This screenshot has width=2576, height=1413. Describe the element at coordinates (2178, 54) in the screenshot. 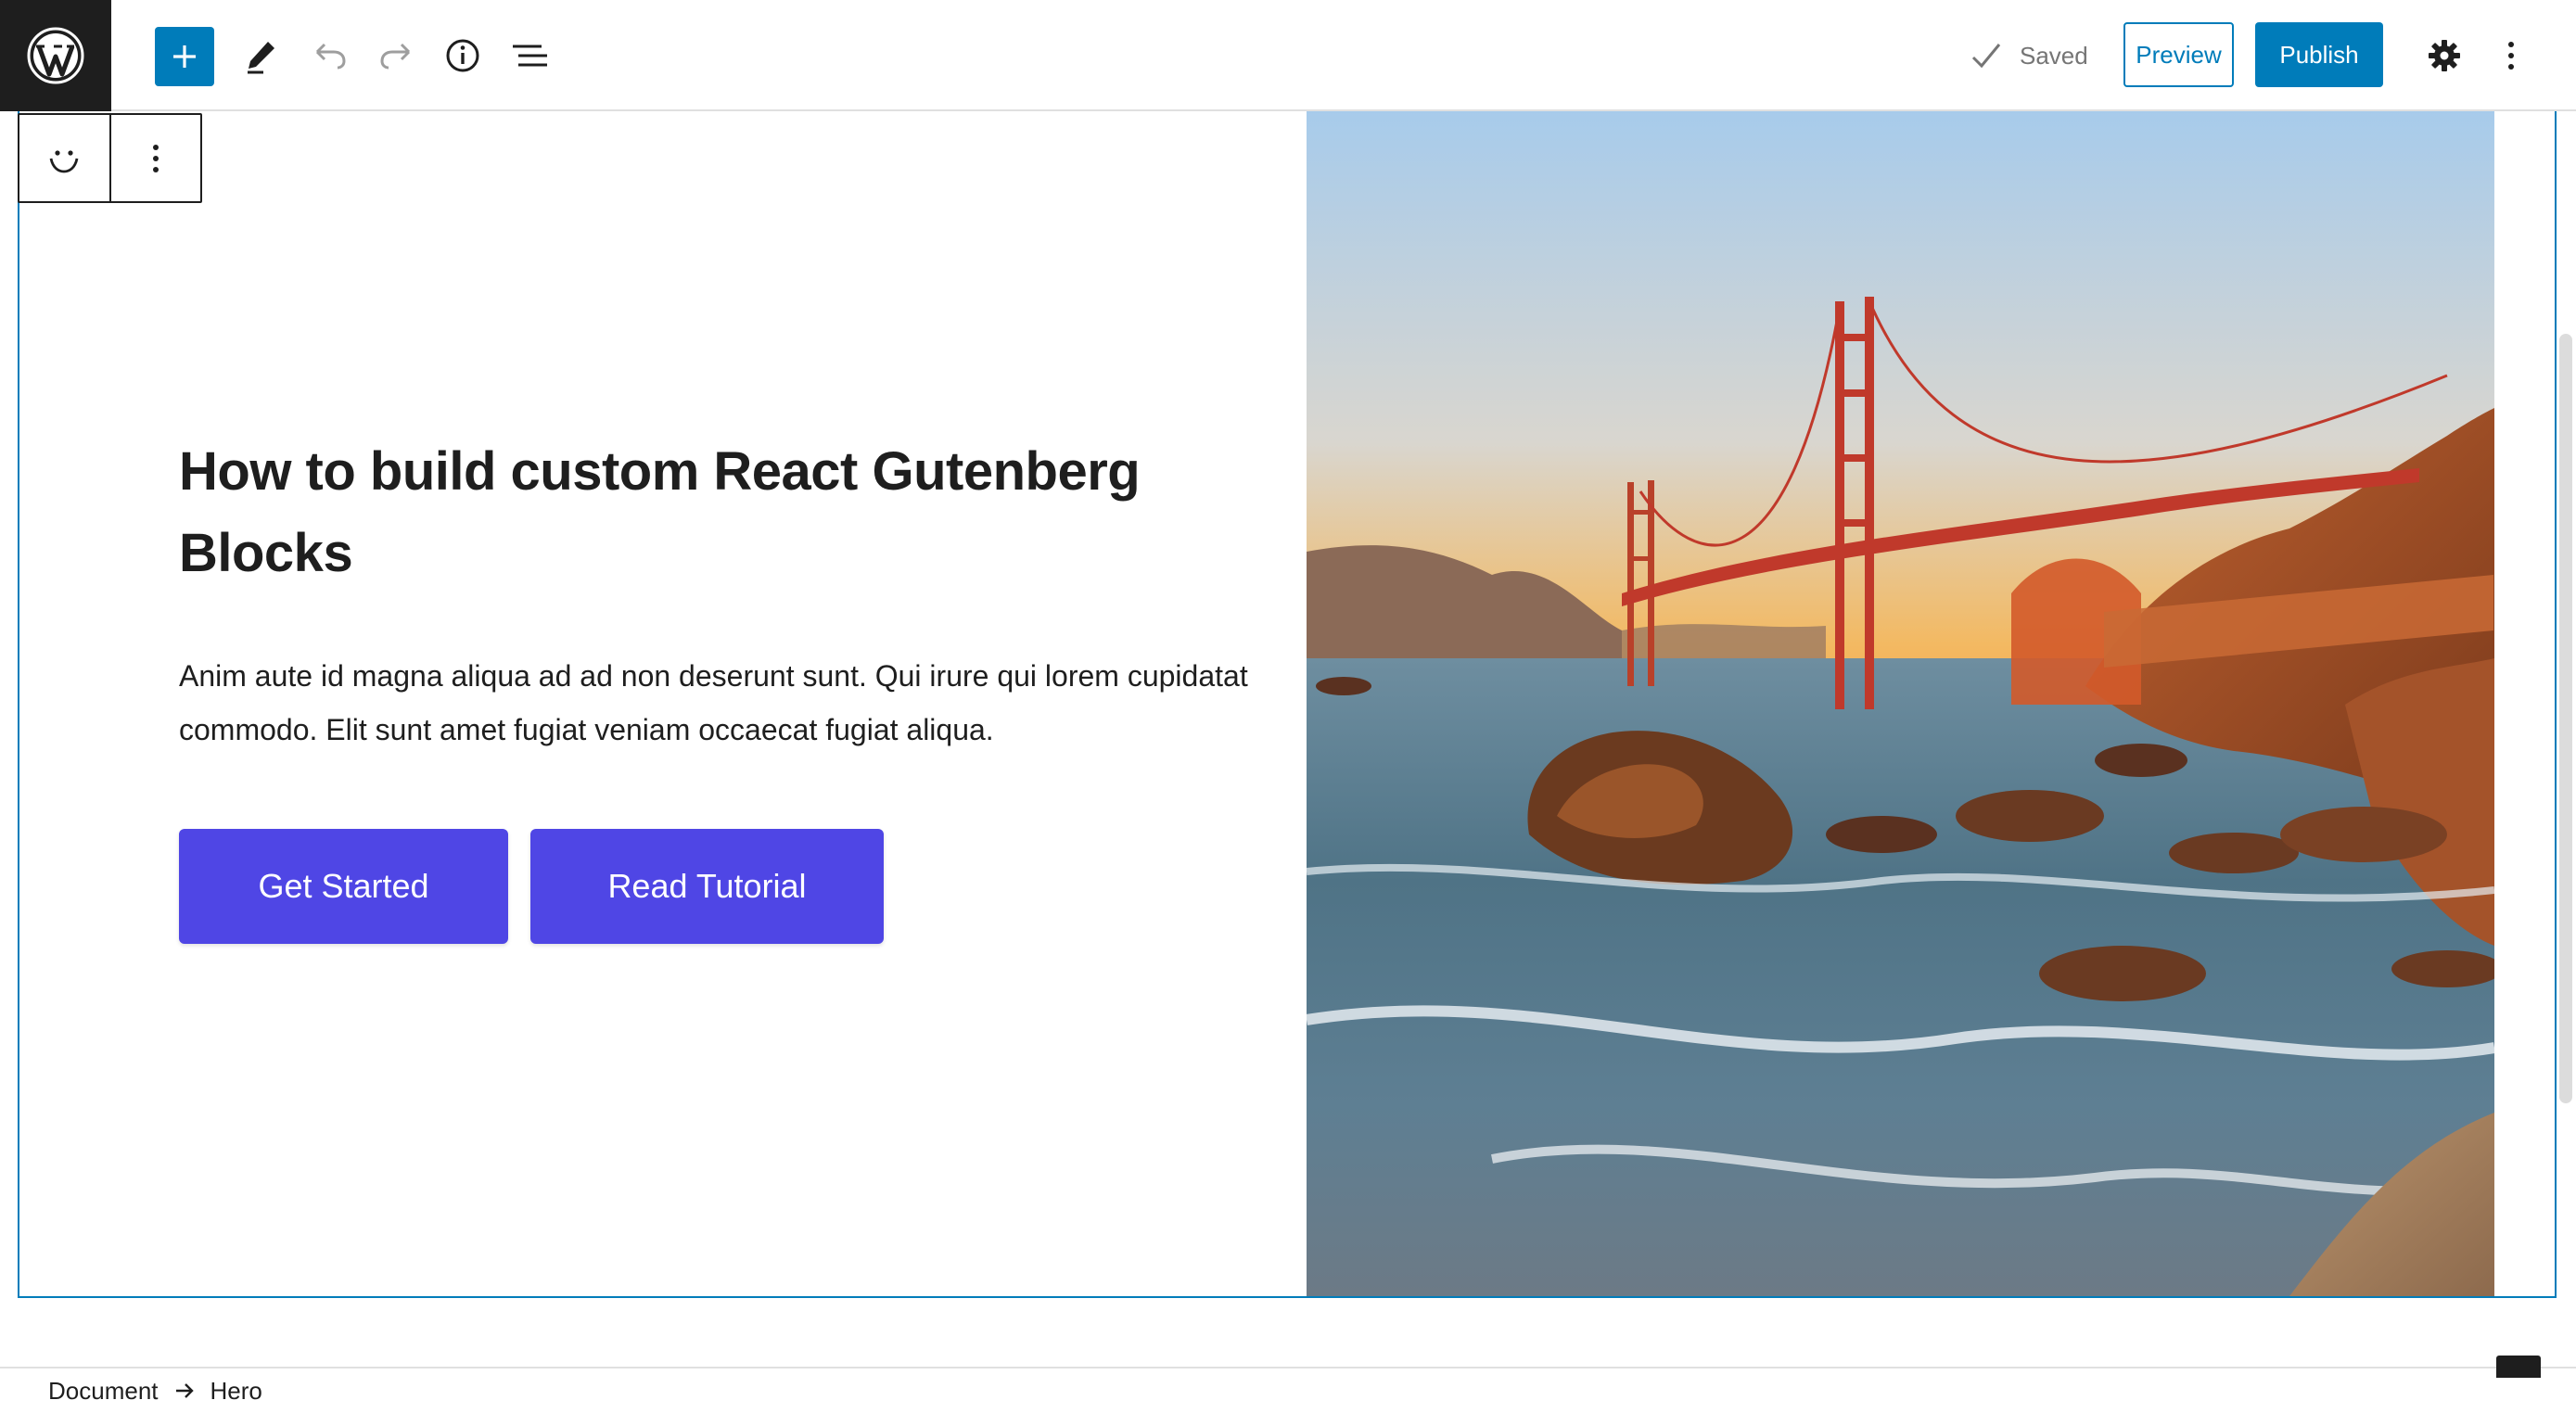

I see `preview-button: Preview` at that location.